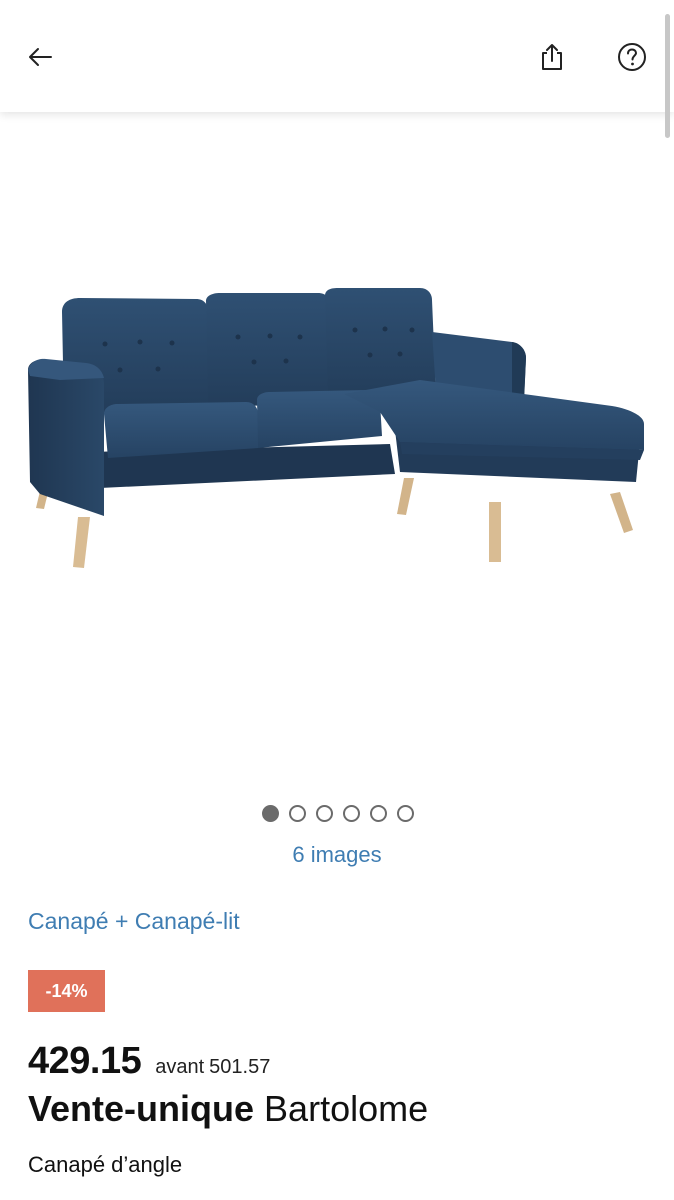 The height and width of the screenshot is (1200, 674). Describe the element at coordinates (105, 1164) in the screenshot. I see `product-type: Canapé d’angle` at that location.